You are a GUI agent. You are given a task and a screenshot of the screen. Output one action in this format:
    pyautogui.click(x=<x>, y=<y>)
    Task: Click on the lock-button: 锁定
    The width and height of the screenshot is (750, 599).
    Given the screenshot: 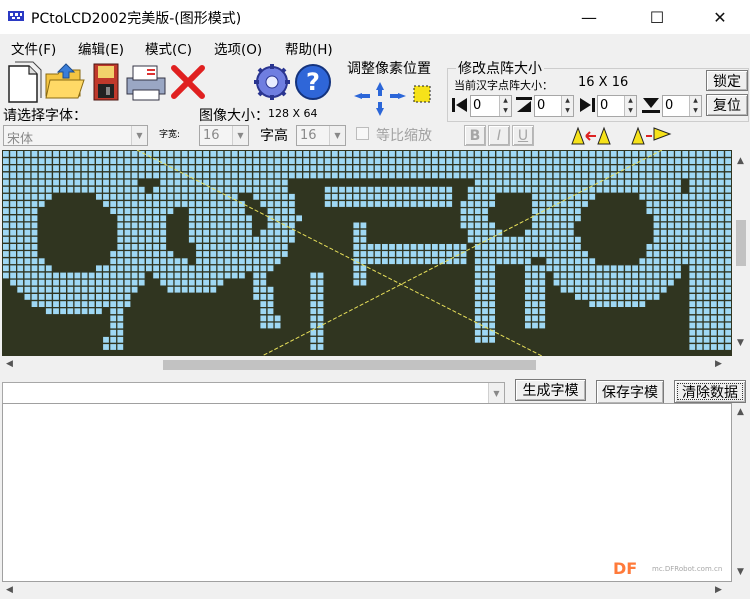 What is the action you would take?
    pyautogui.click(x=727, y=80)
    